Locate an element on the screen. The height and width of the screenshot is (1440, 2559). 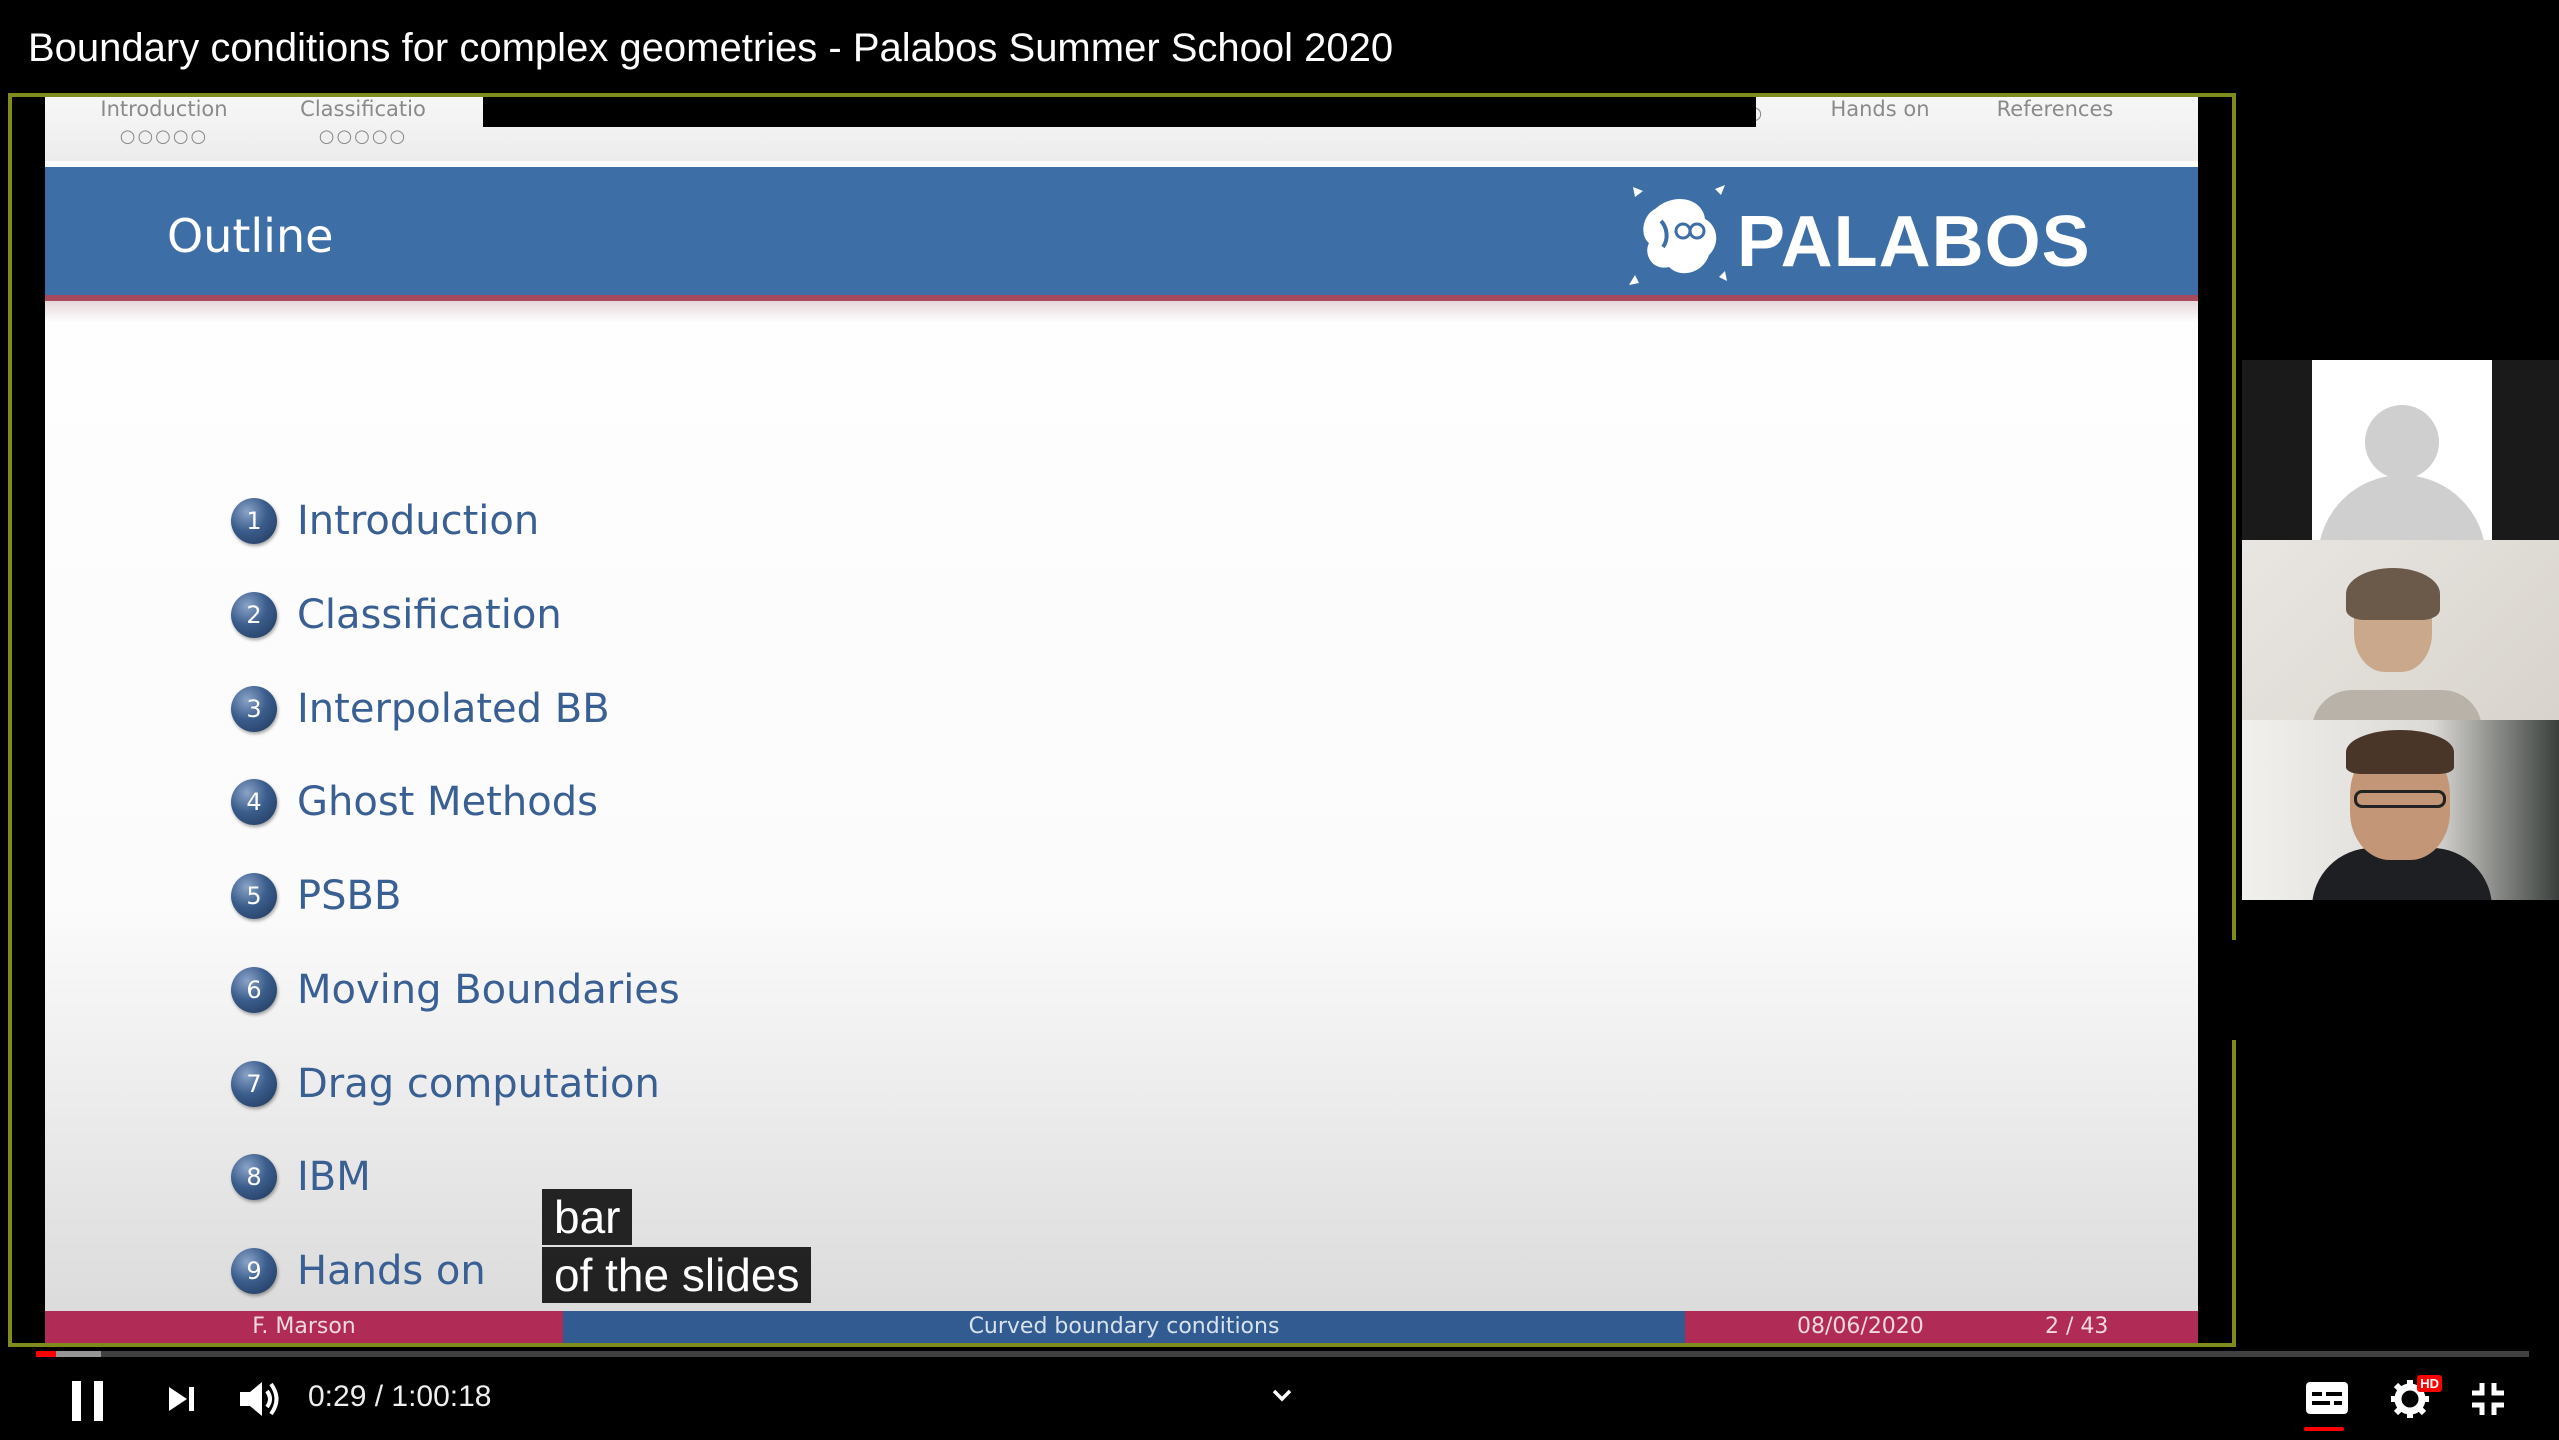
outline-item: 6 Moving Boundaries is located at coordinates (455, 990).